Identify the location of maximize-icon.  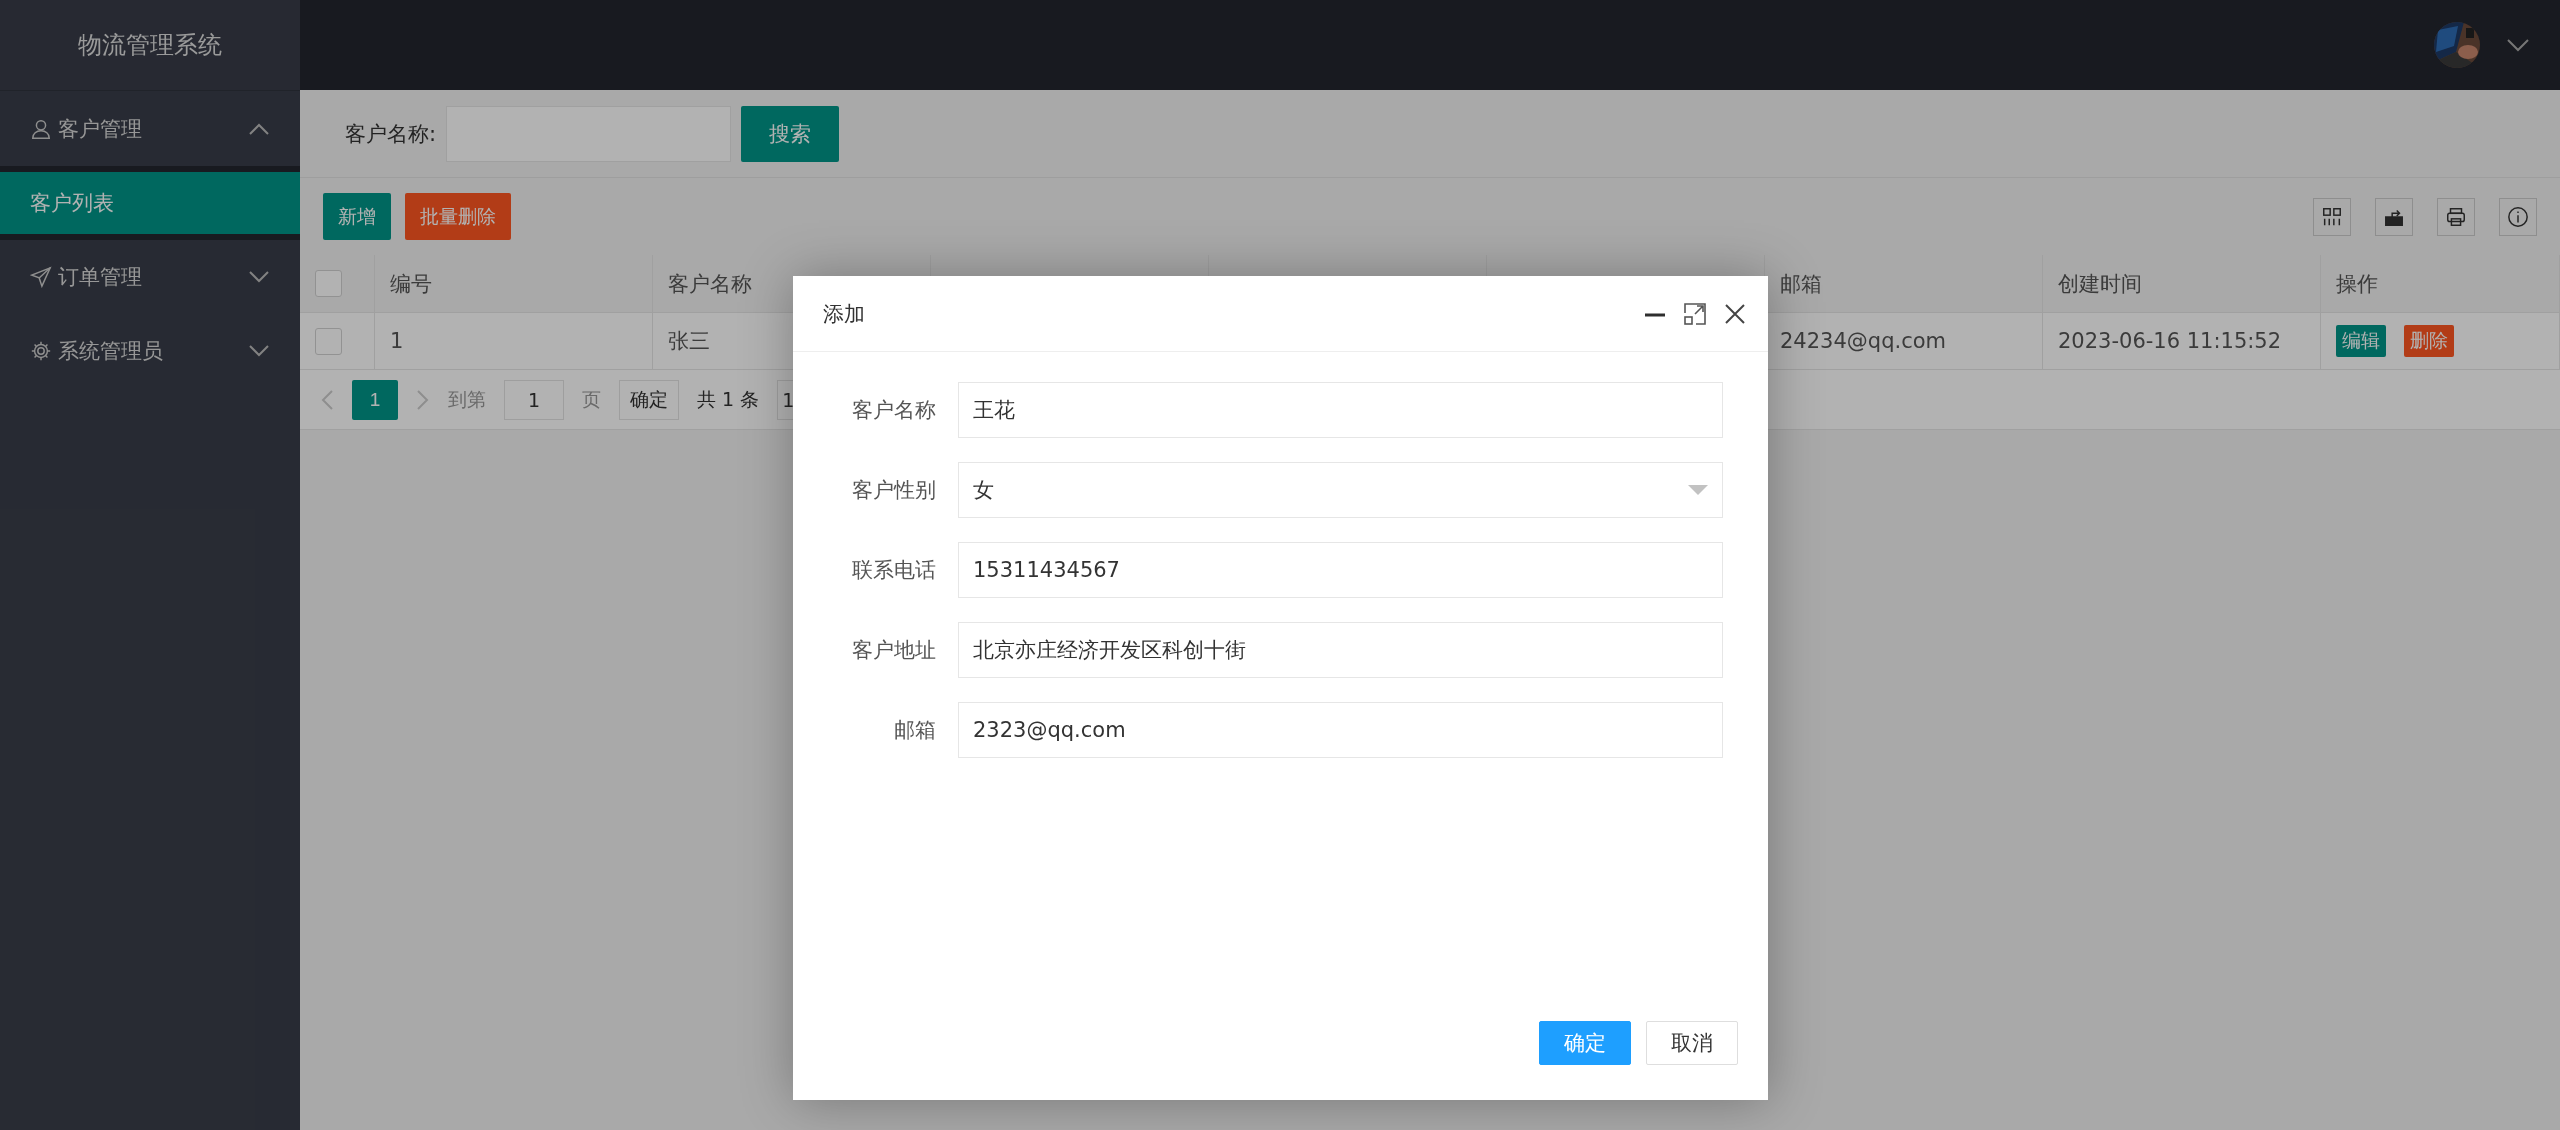
(1695, 313).